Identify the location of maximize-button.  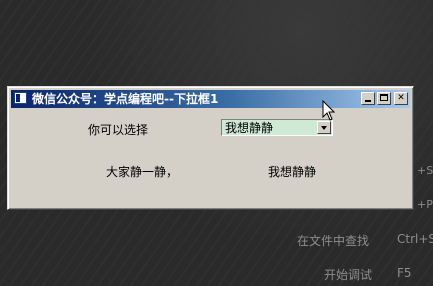
(384, 98).